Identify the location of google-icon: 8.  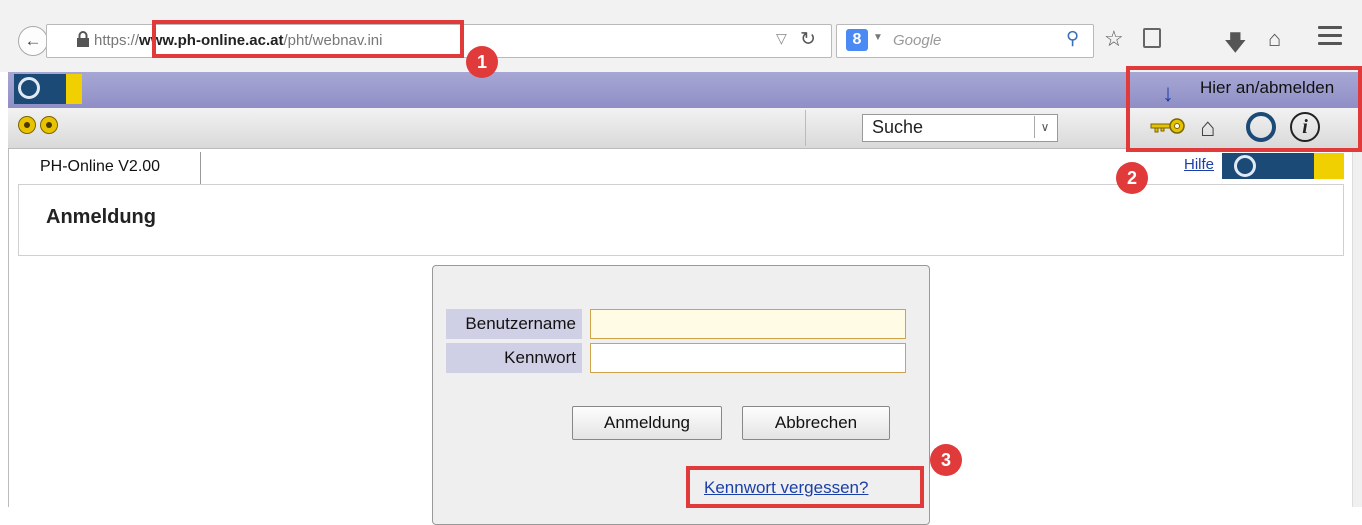
(857, 40).